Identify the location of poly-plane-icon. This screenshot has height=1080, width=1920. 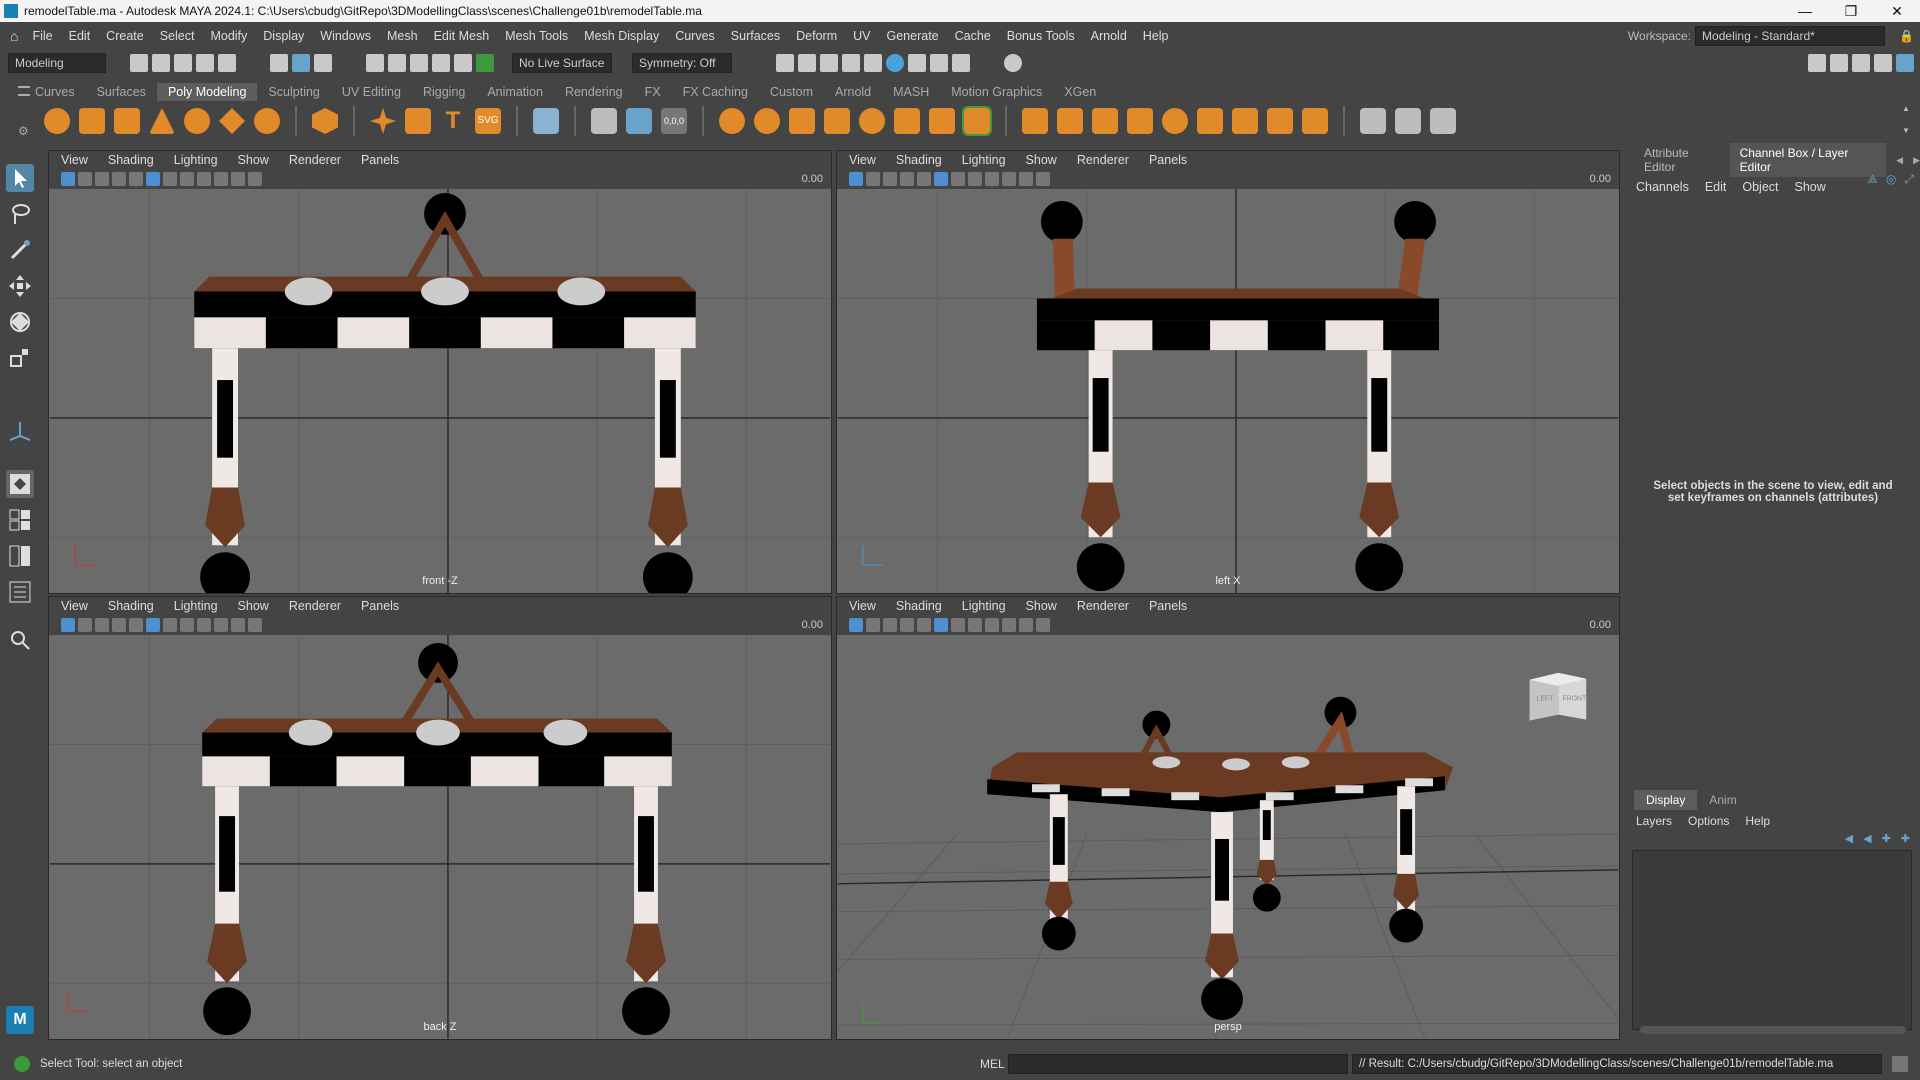
(232, 121).